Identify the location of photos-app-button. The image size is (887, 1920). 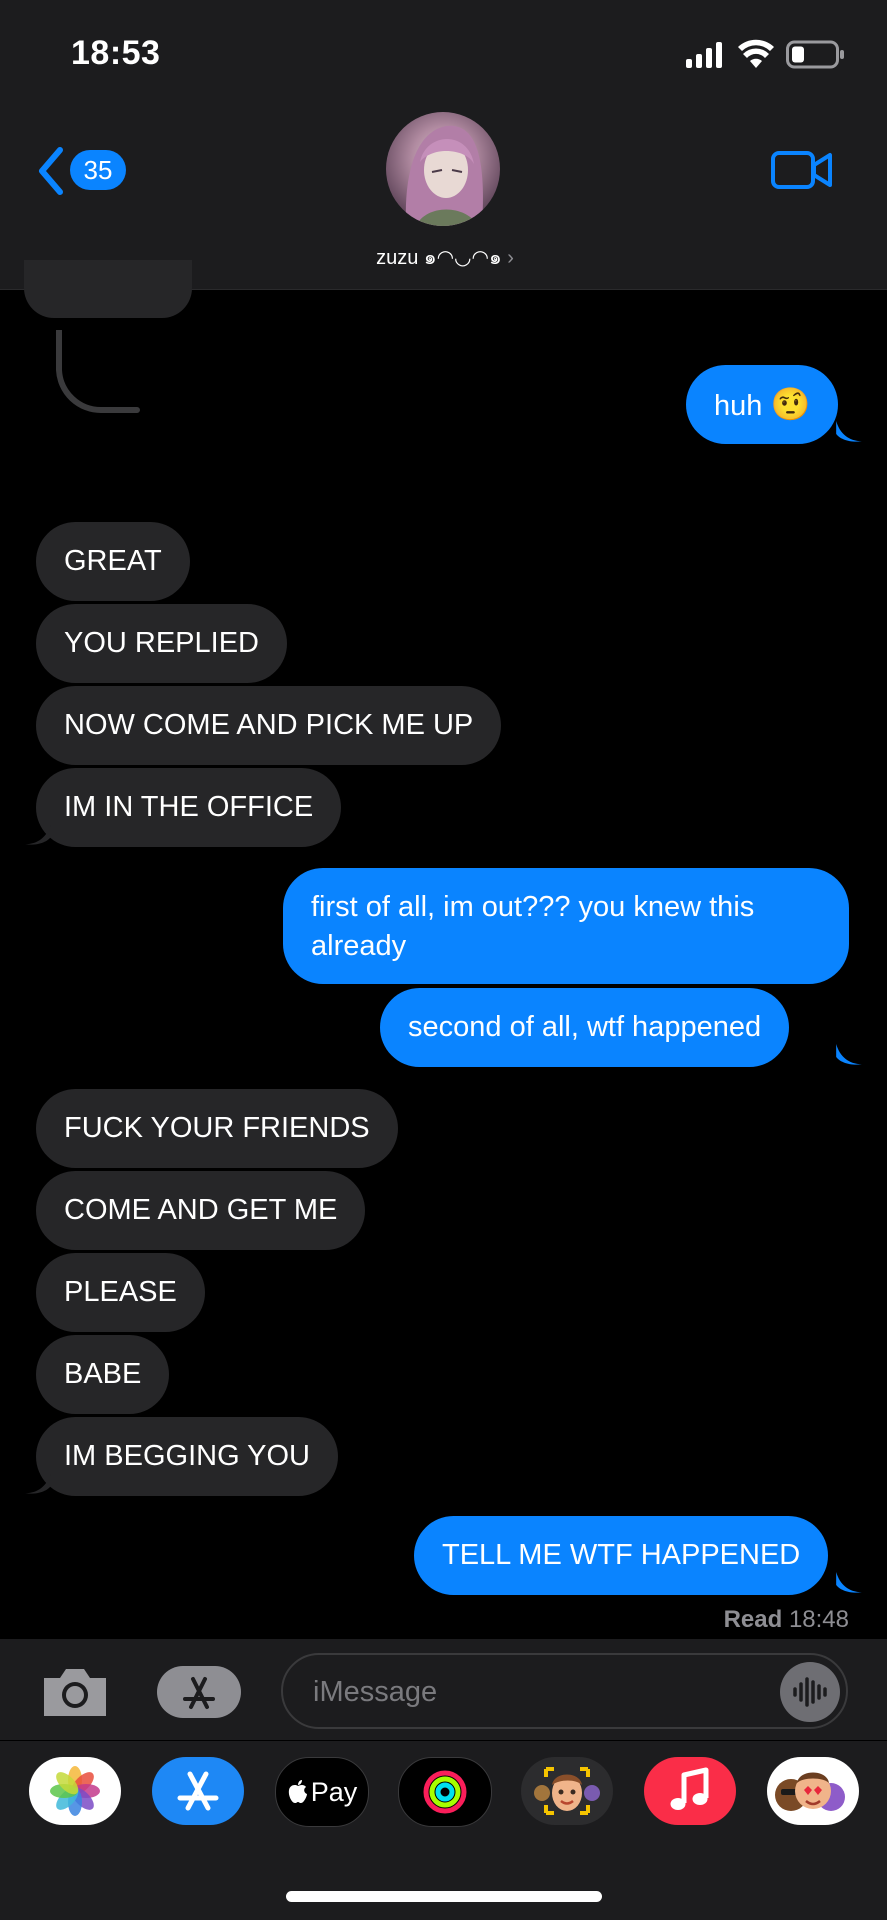
(75, 1791).